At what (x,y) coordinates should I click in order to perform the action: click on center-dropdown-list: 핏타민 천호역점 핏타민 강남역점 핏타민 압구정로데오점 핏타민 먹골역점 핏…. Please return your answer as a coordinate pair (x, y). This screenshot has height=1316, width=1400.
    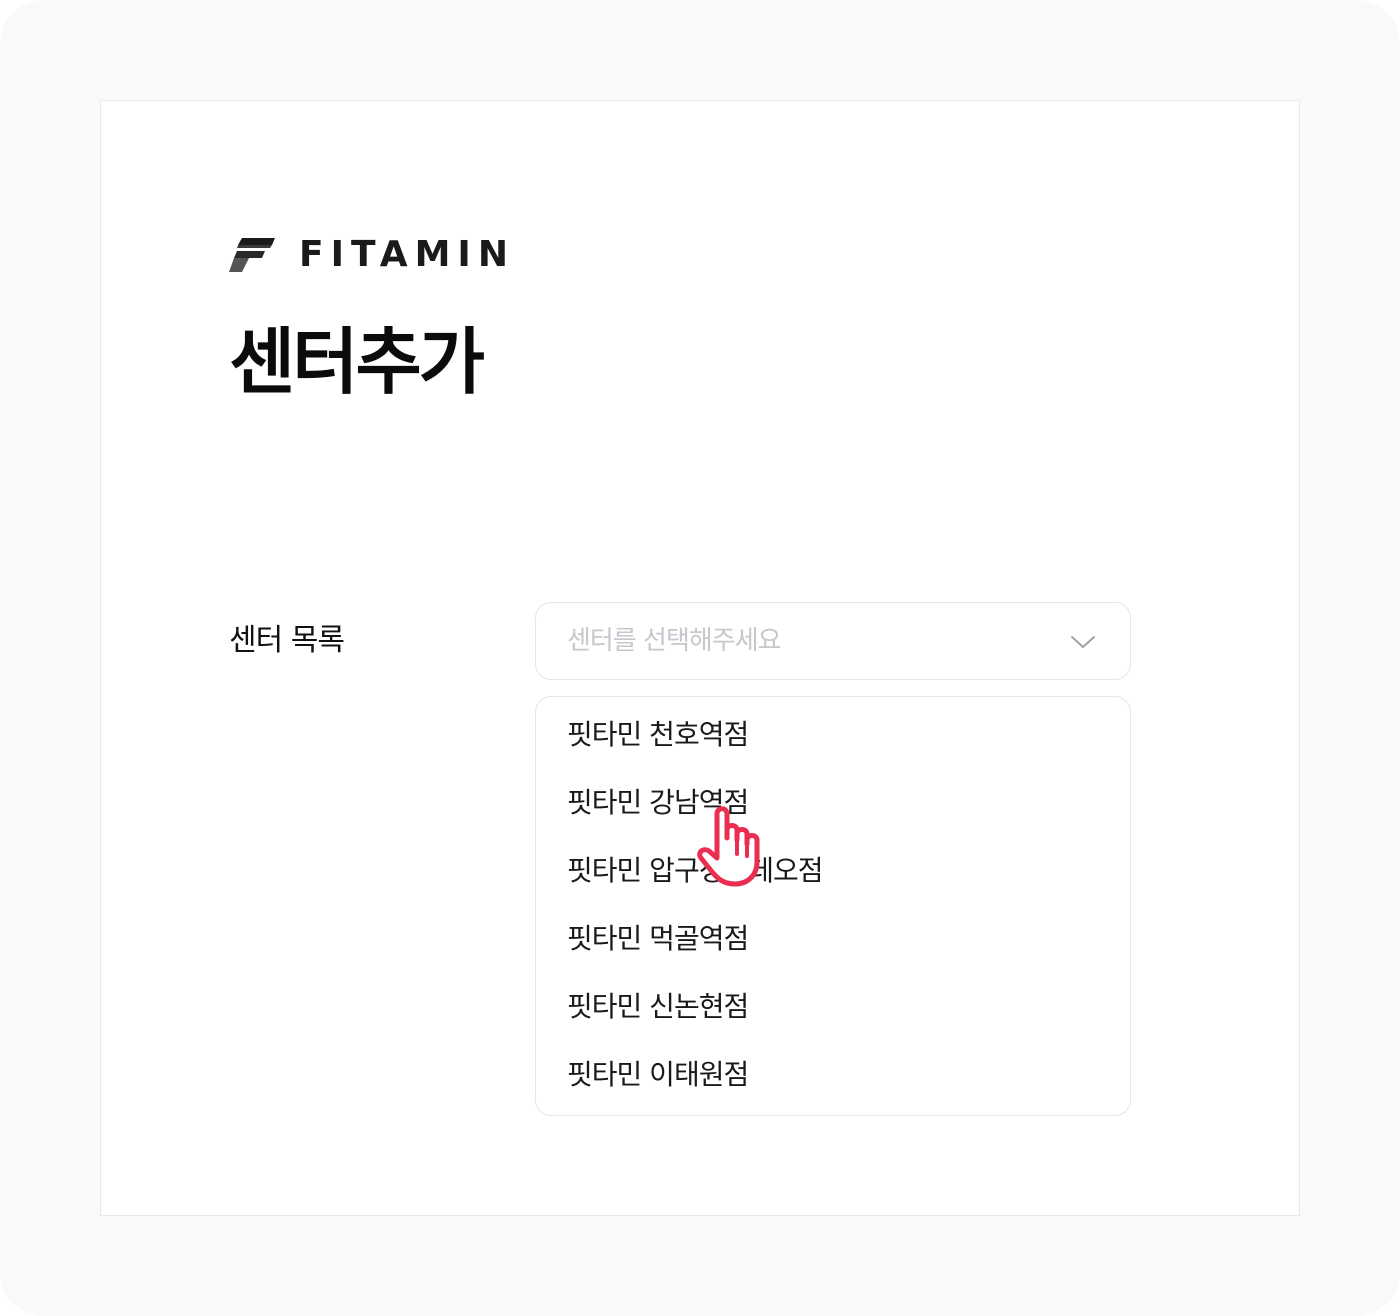
    Looking at the image, I should click on (833, 906).